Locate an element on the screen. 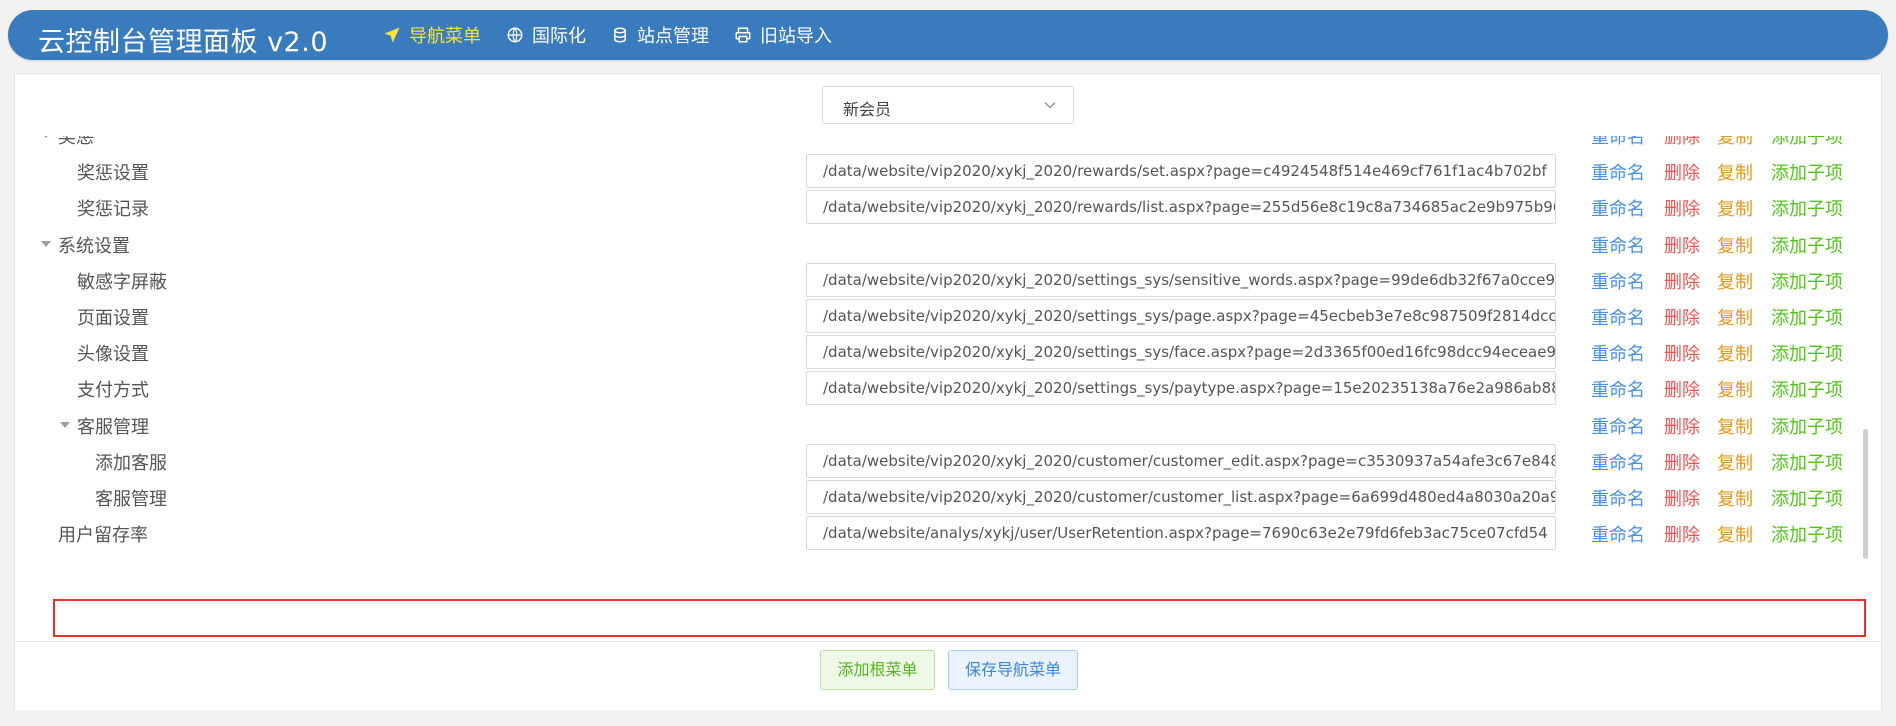  tree-node-label: 奖惩 is located at coordinates (76, 142).